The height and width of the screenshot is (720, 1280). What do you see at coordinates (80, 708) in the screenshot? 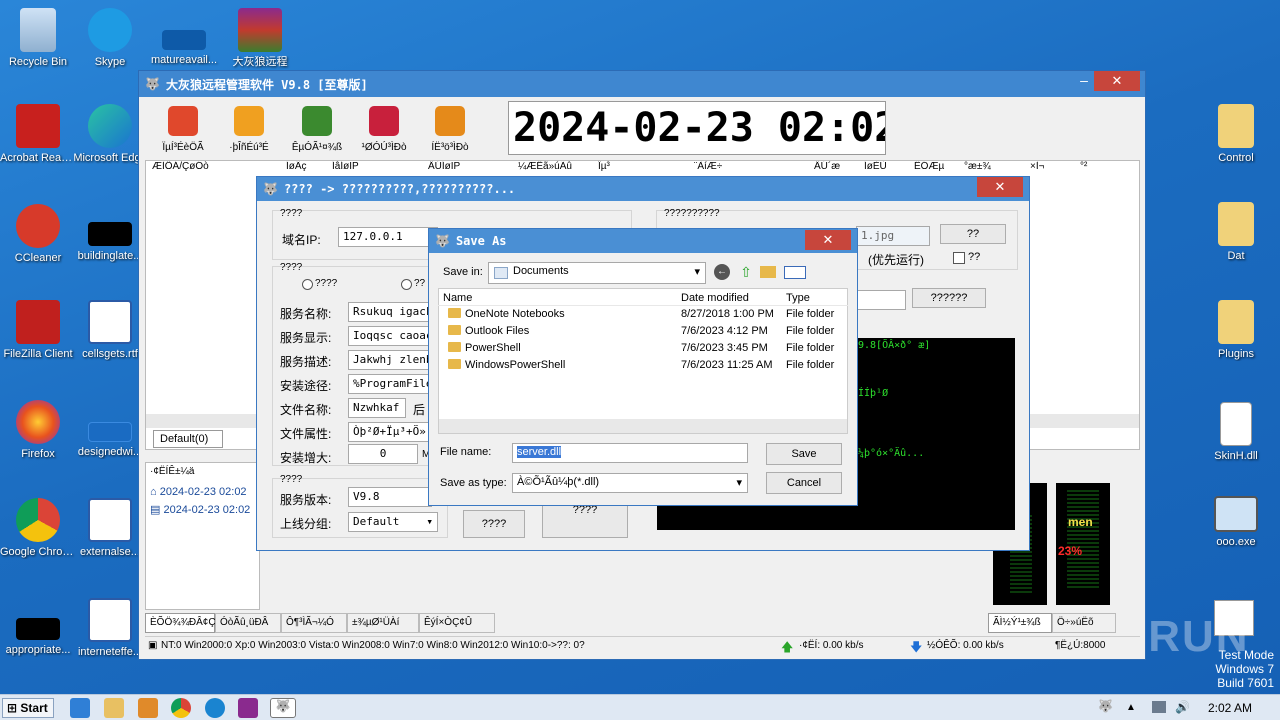
I see `ie-icon` at bounding box center [80, 708].